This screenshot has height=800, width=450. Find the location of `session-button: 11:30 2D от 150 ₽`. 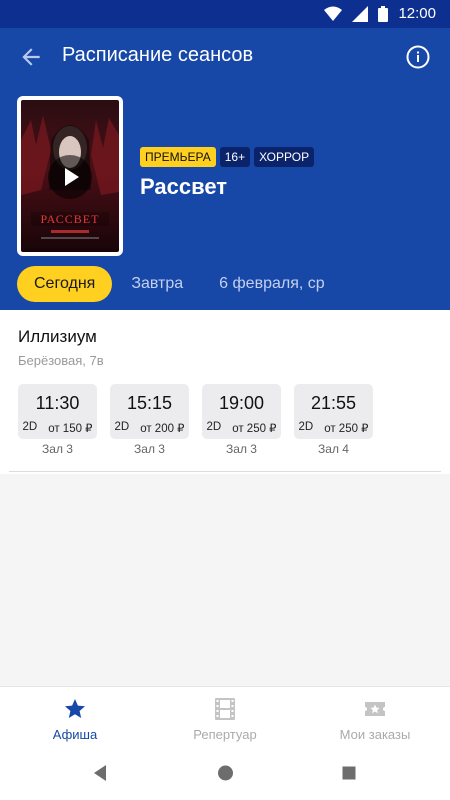

session-button: 11:30 2D от 150 ₽ is located at coordinates (57, 411).